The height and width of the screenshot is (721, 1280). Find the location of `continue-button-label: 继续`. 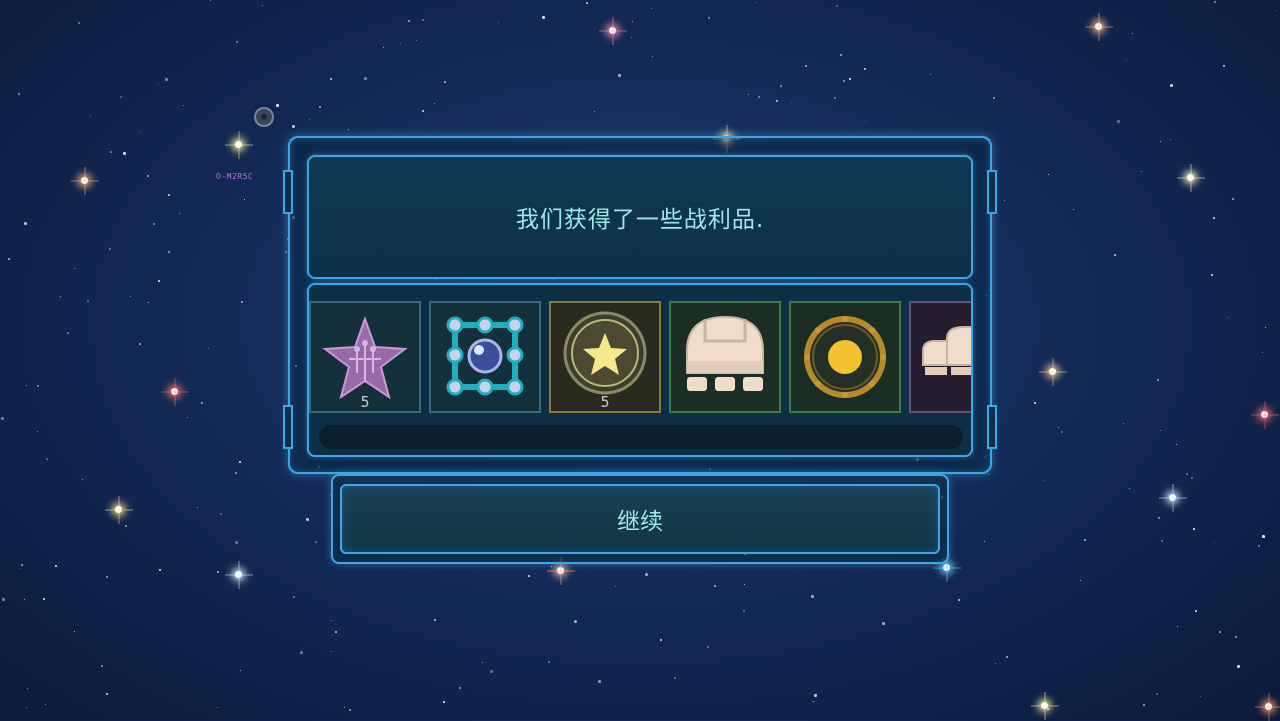

continue-button-label: 继续 is located at coordinates (640, 522).